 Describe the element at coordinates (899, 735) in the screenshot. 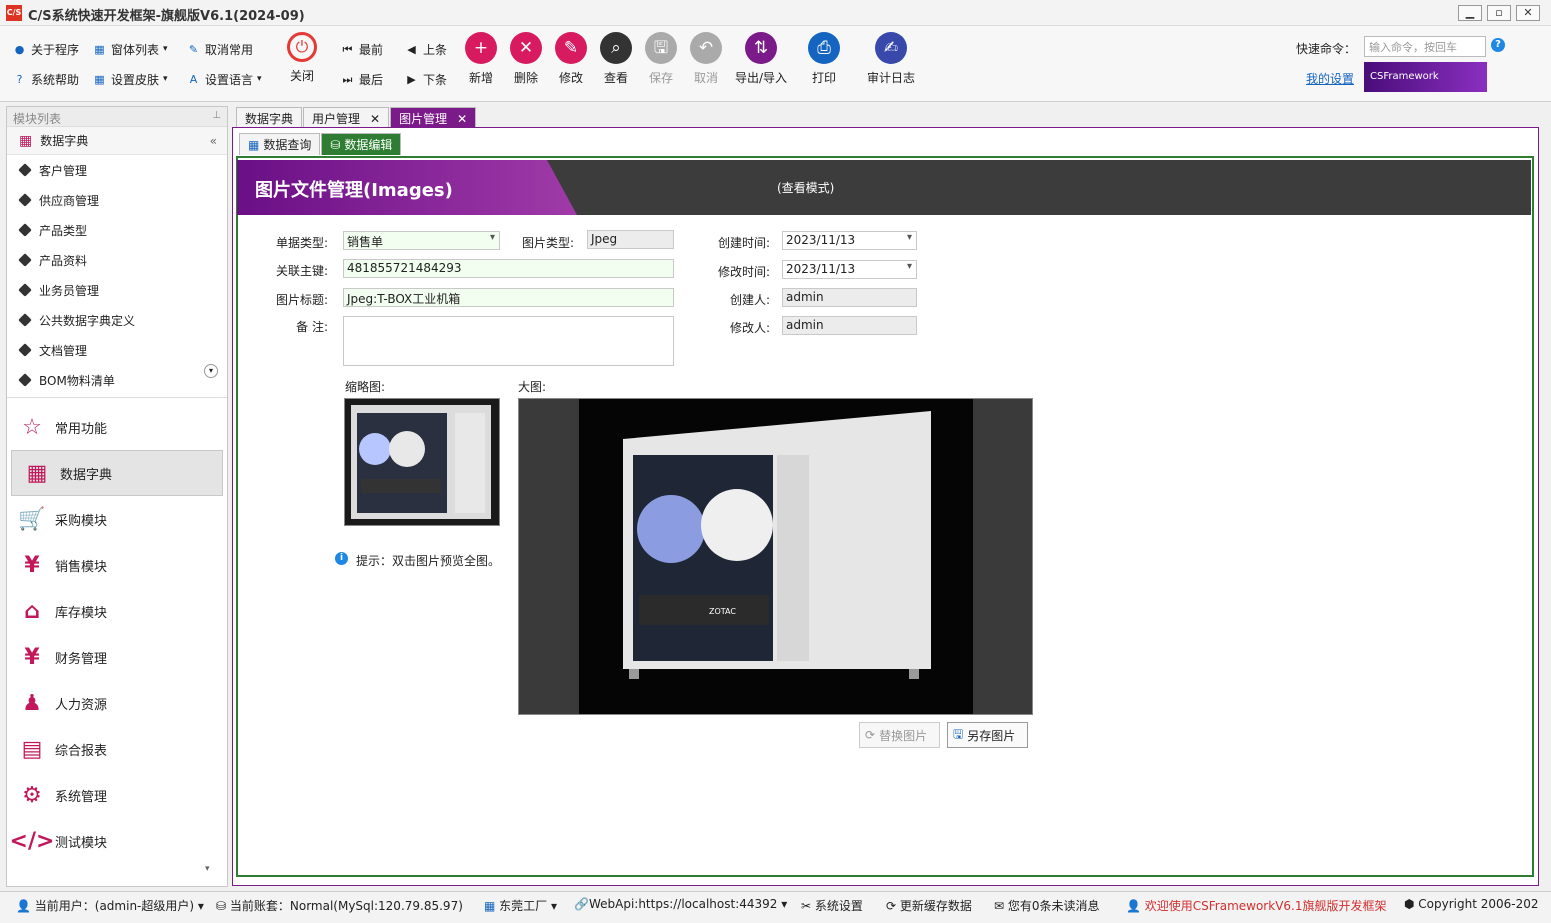

I see `replace-image-button: ⟳ 替换图片` at that location.